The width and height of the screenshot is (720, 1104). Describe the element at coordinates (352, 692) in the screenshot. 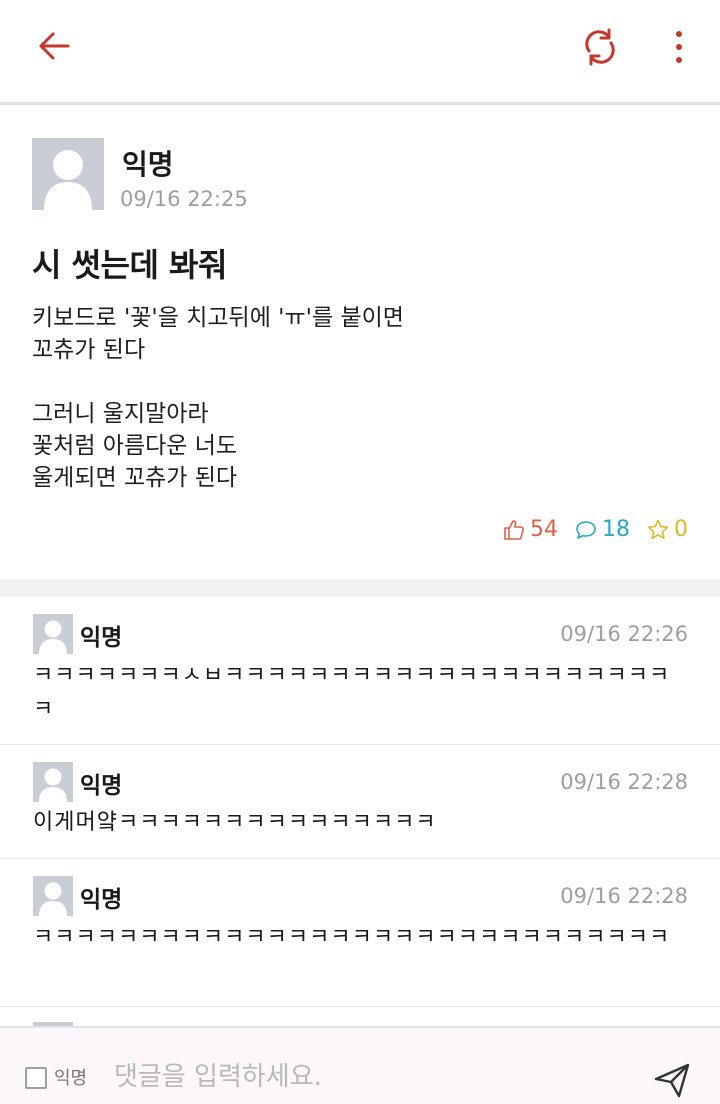

I see `comment-text: ㅋㅋㅋㅋㅋㅋㅋㅅㅂㅋㅋㅋㅋㅋㅋㅋㅋㅋㅋㅋㅋㅋㅋㅋㅋㅋㅋㅋㅋㅋㅋ` at that location.